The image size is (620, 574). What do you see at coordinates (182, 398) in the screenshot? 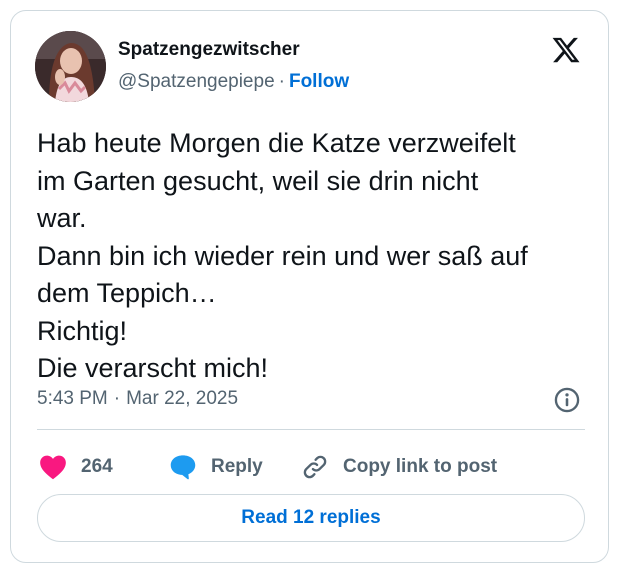
I see `post-date: Mar 22, 2025` at bounding box center [182, 398].